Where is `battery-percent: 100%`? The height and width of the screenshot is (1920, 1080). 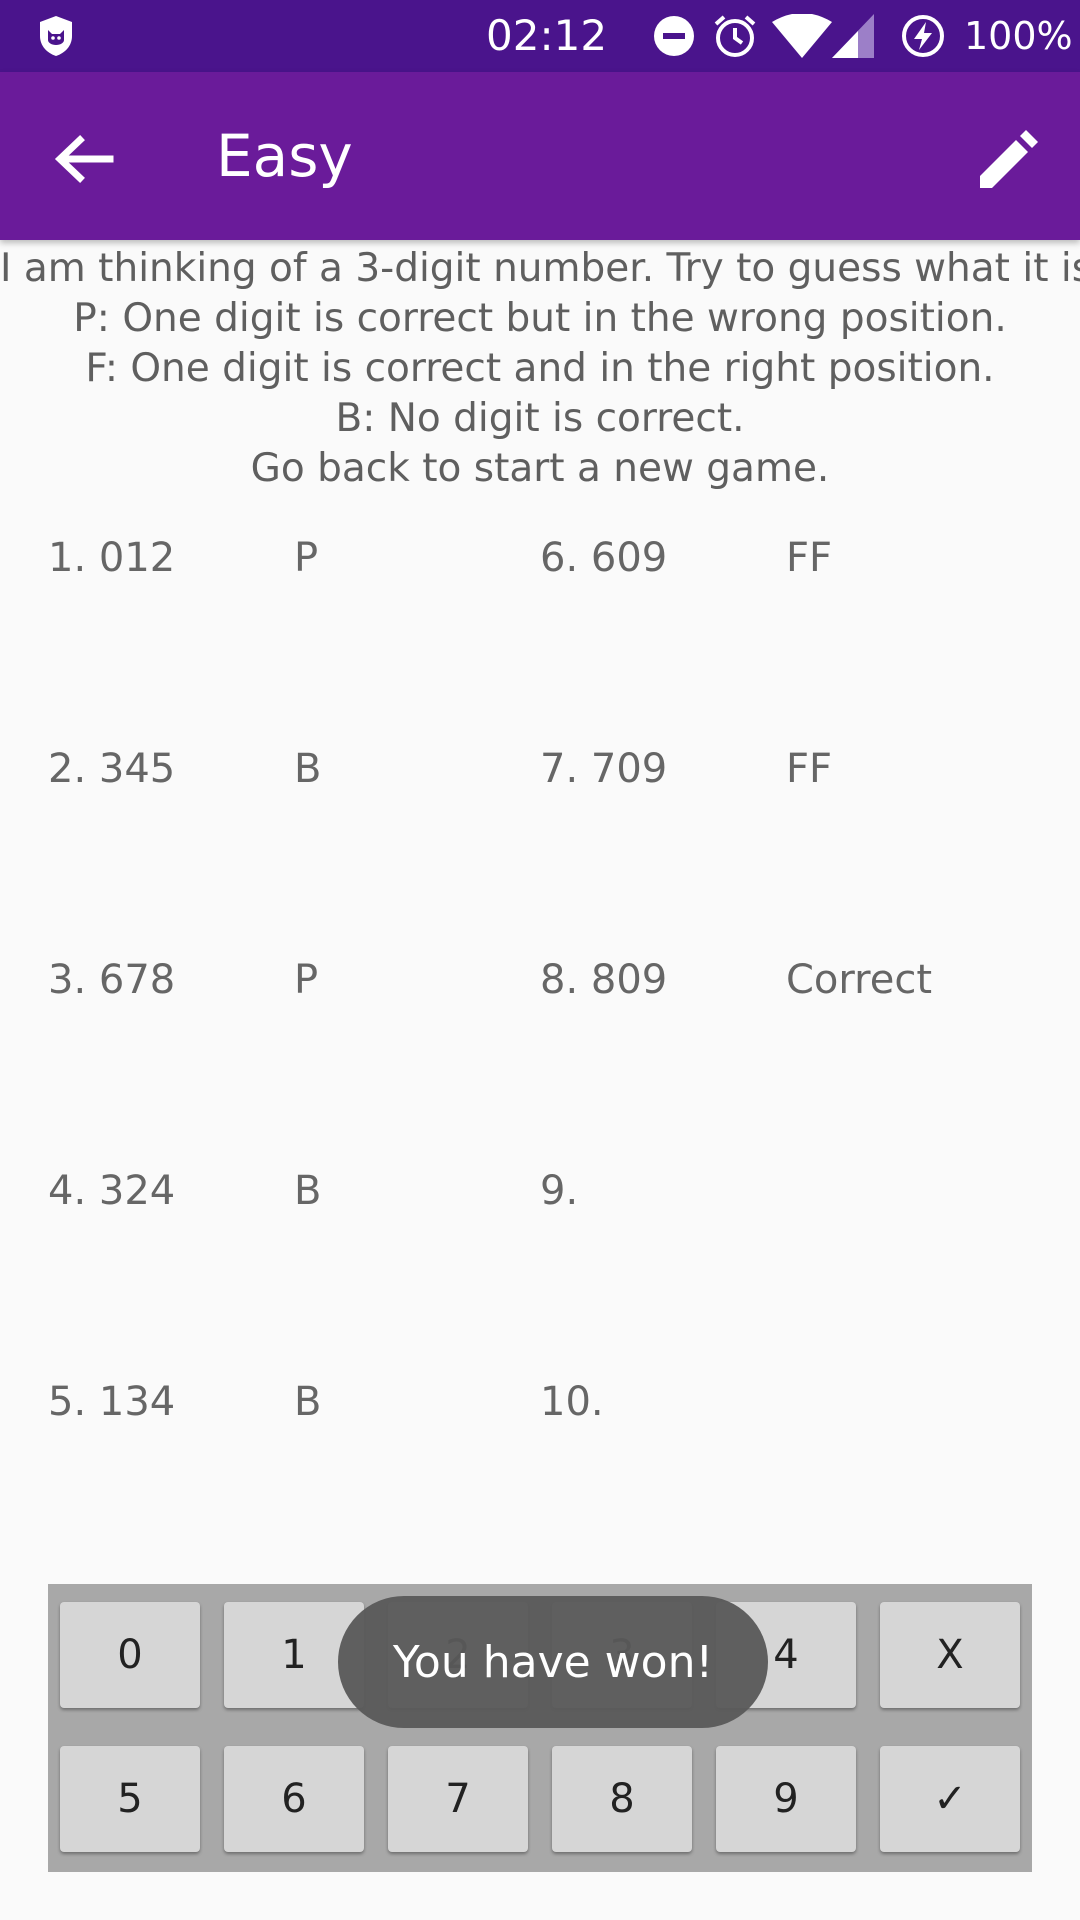
battery-percent: 100% is located at coordinates (1018, 36).